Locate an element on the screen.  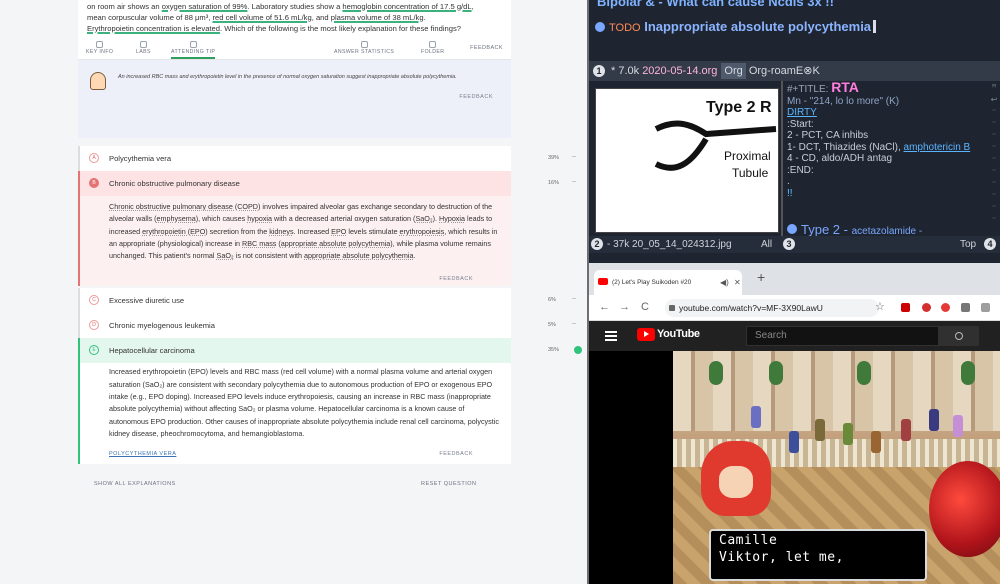
key-info-highlight: Erythropoietin concentration is elevated is located at coordinates (153, 28).